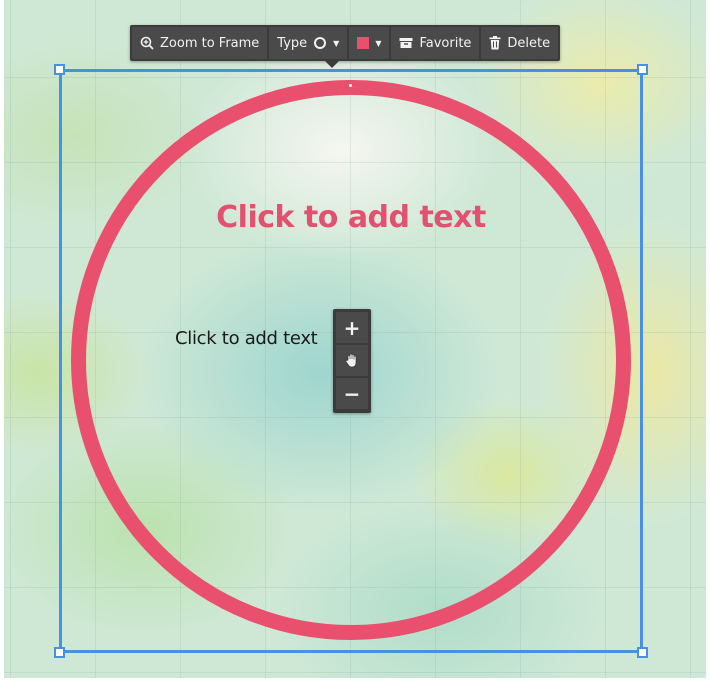  What do you see at coordinates (352, 393) in the screenshot?
I see `zoom-out-button: −` at bounding box center [352, 393].